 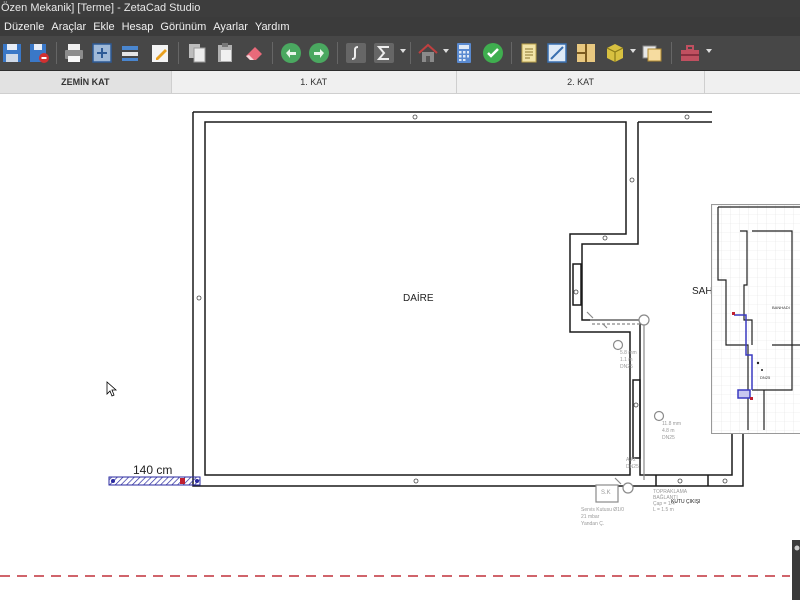 I want to click on kutu-label: KUTU ÇIKIŞI, so click(x=686, y=502).